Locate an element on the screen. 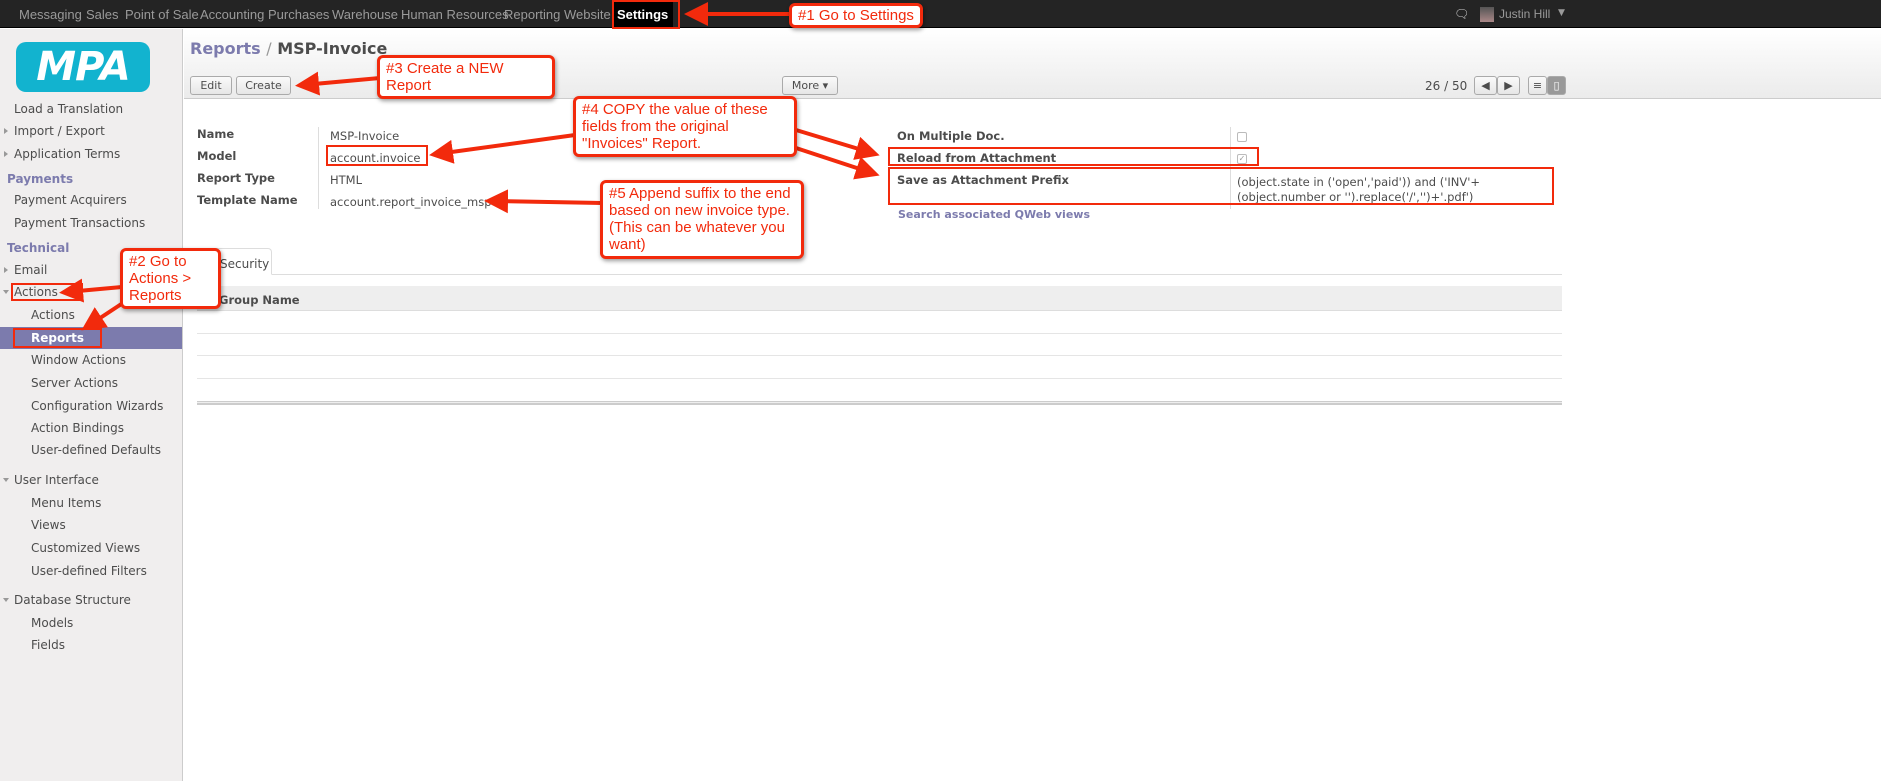  annotation-step-1: #1 Go to Settings is located at coordinates (856, 15).